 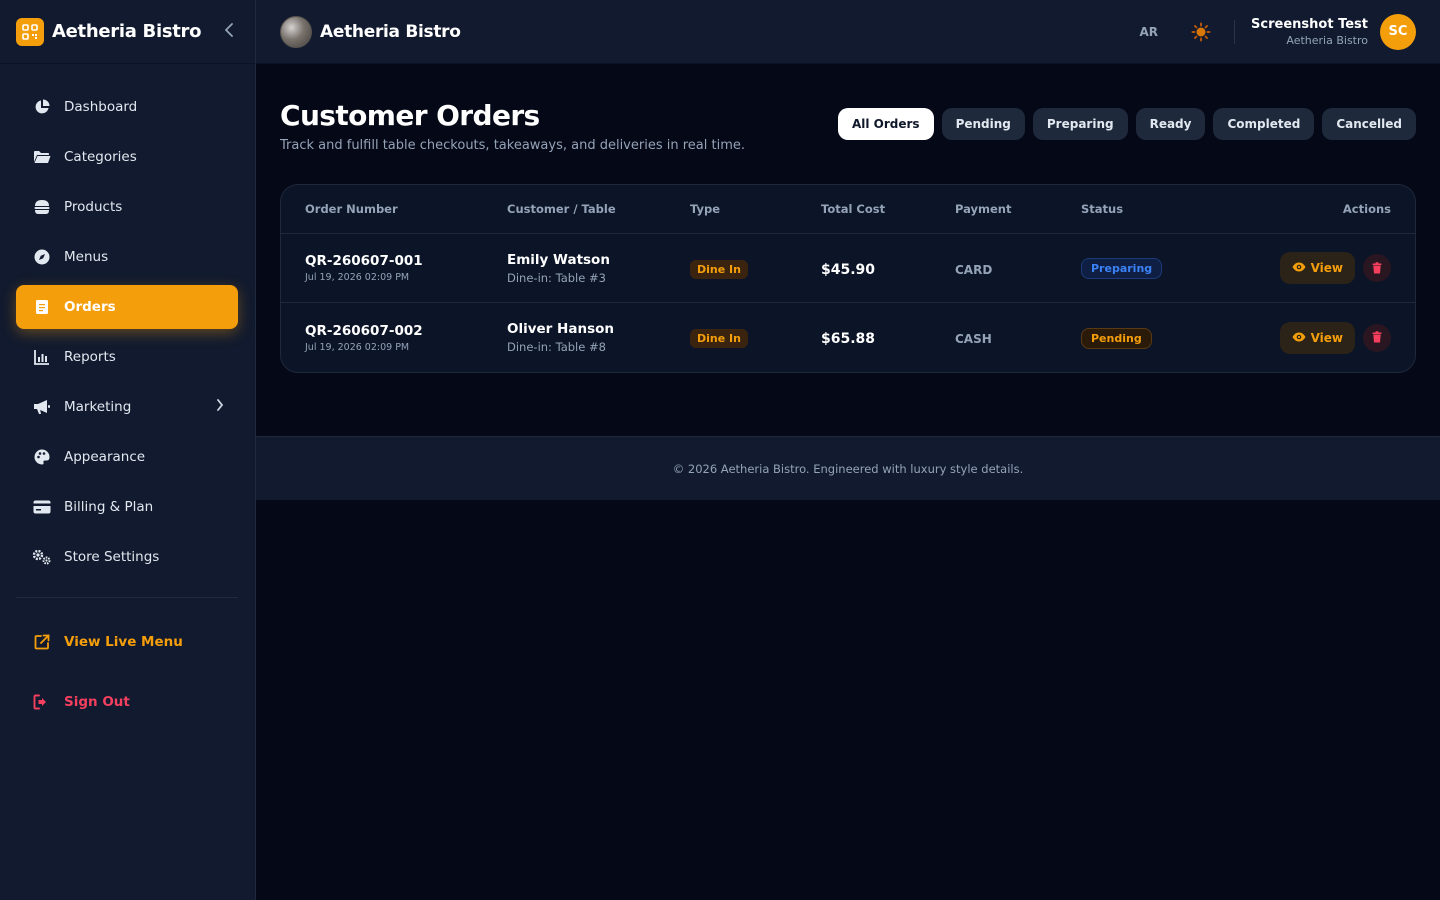 I want to click on header-status: Status, so click(x=1102, y=209).